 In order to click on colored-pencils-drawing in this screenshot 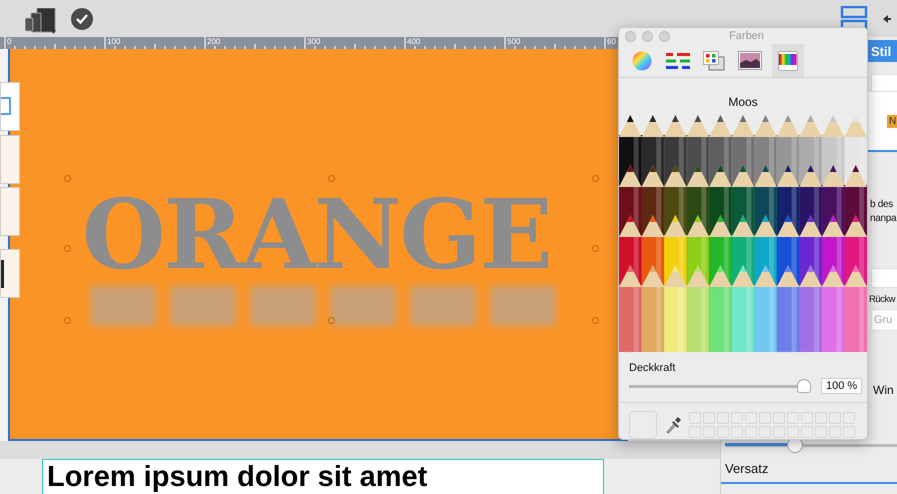, I will do `click(743, 233)`.